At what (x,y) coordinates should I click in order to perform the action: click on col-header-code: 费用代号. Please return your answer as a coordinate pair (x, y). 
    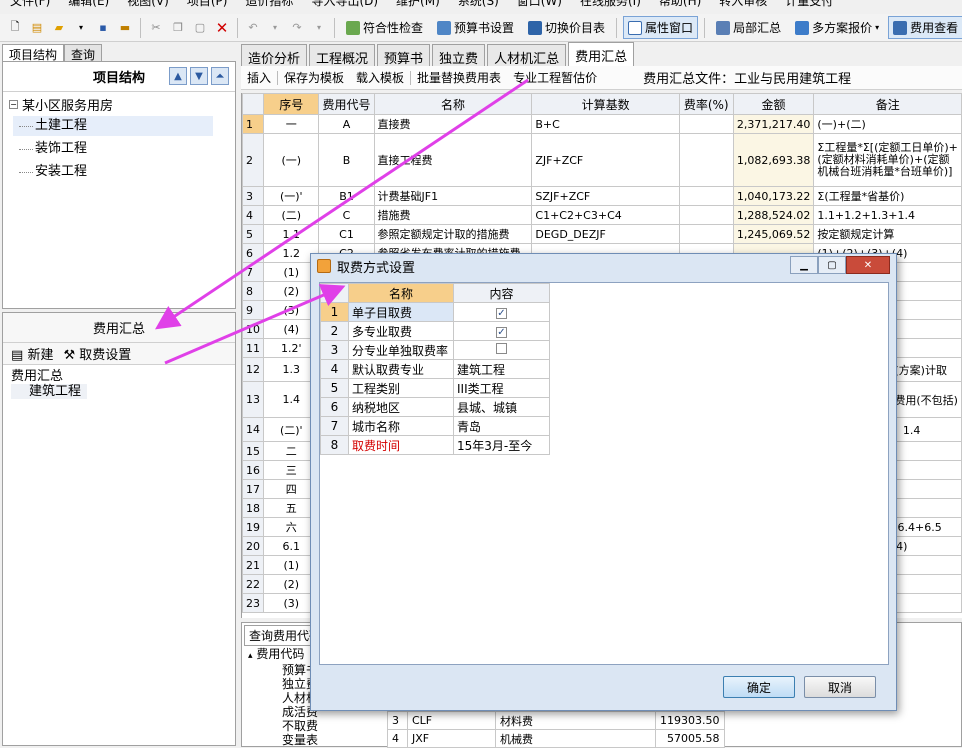
    Looking at the image, I should click on (346, 104).